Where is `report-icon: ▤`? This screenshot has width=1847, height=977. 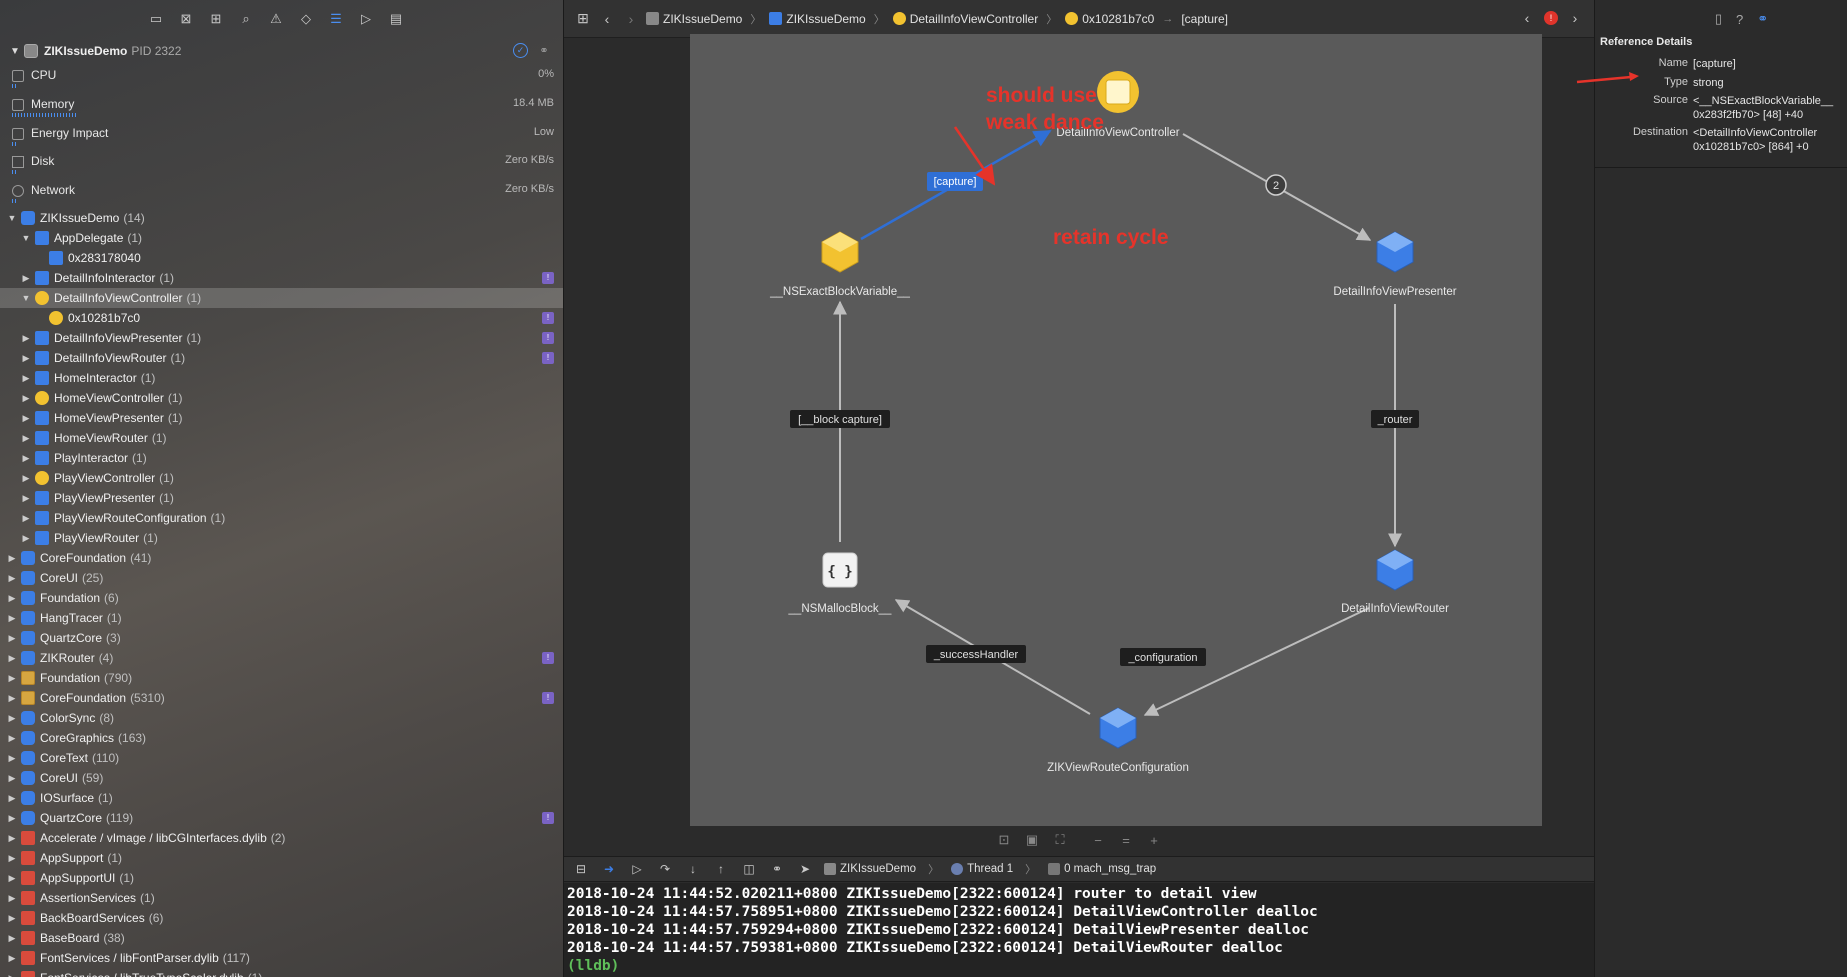
report-icon: ▤ is located at coordinates (396, 19).